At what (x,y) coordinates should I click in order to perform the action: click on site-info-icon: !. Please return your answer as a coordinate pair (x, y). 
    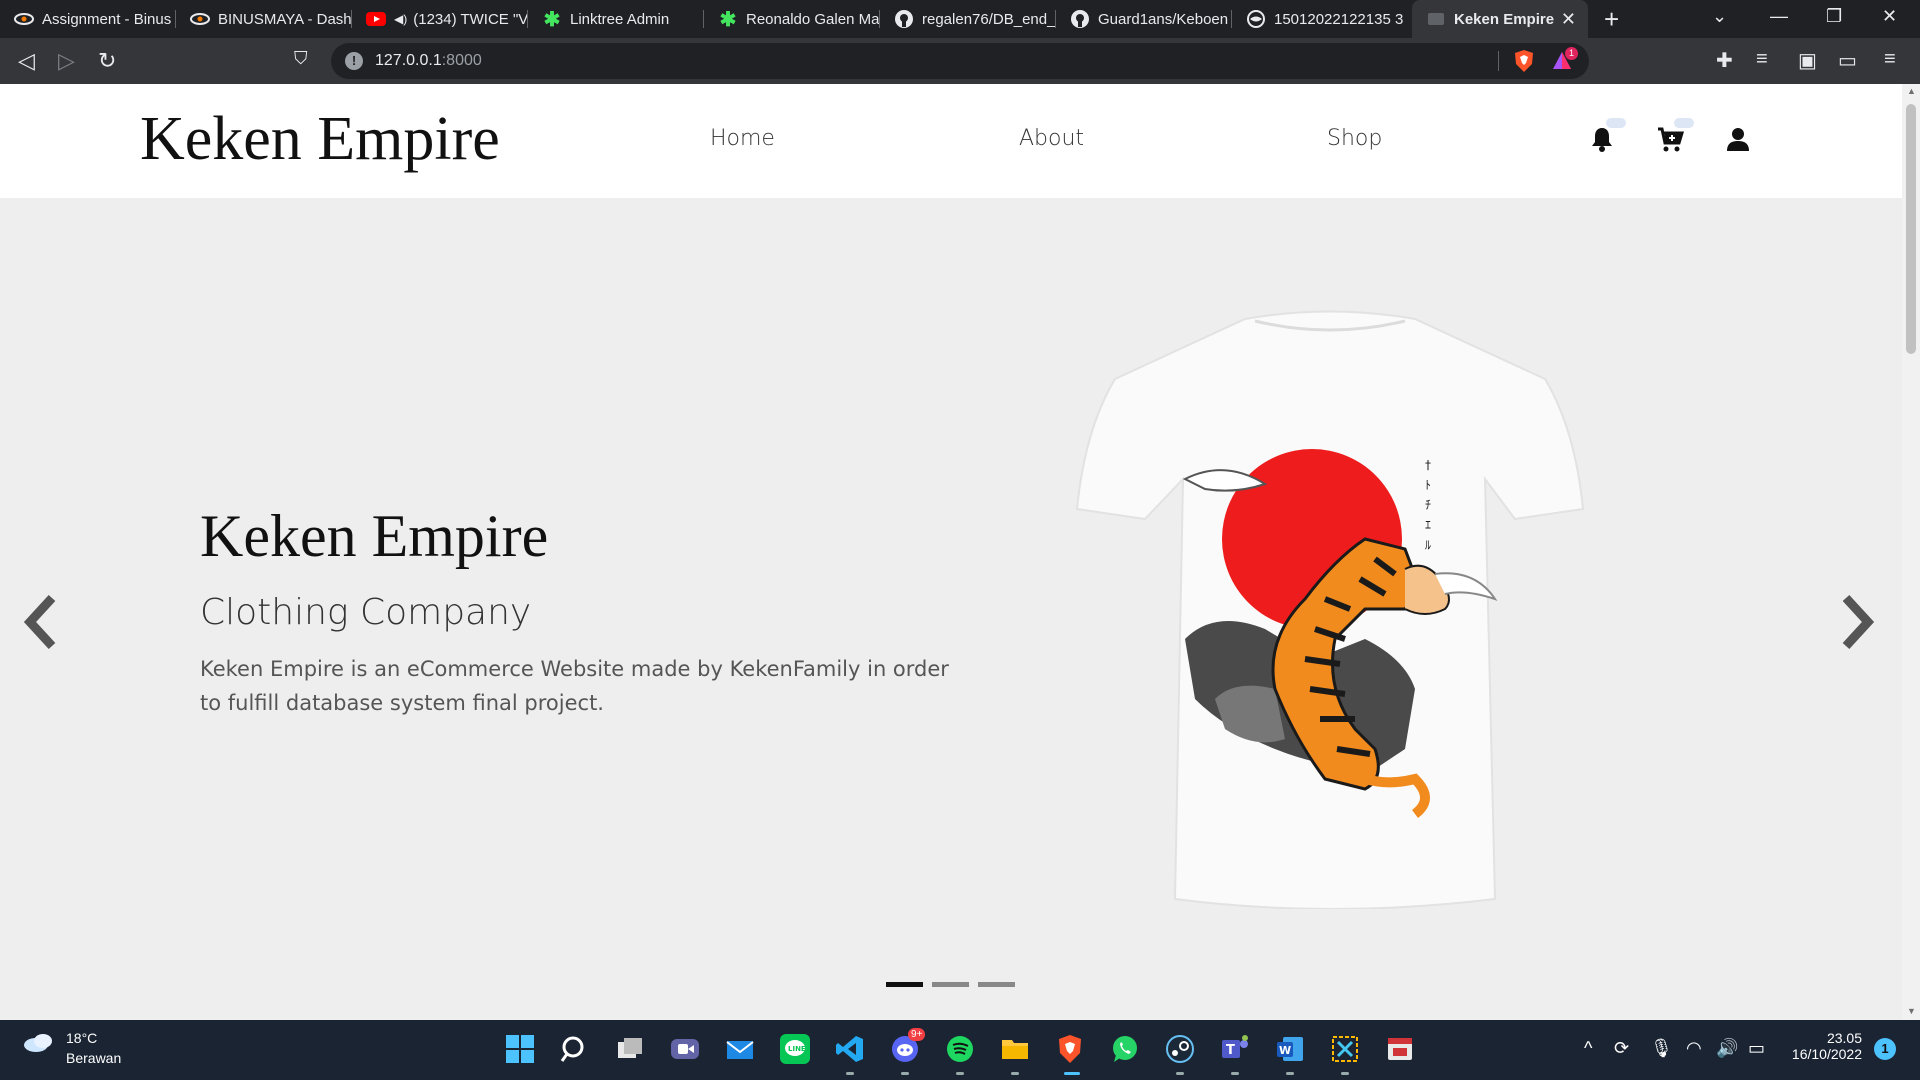
    Looking at the image, I should click on (354, 61).